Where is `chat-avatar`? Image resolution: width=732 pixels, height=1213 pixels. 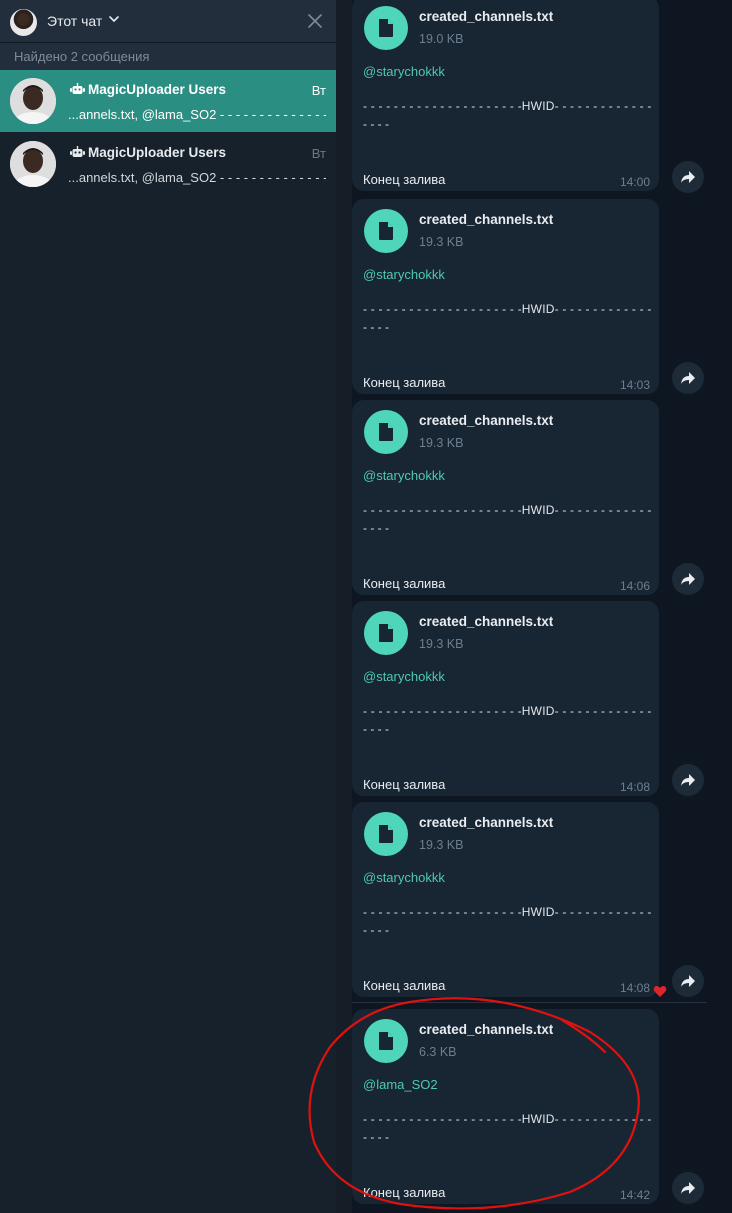 chat-avatar is located at coordinates (23, 22).